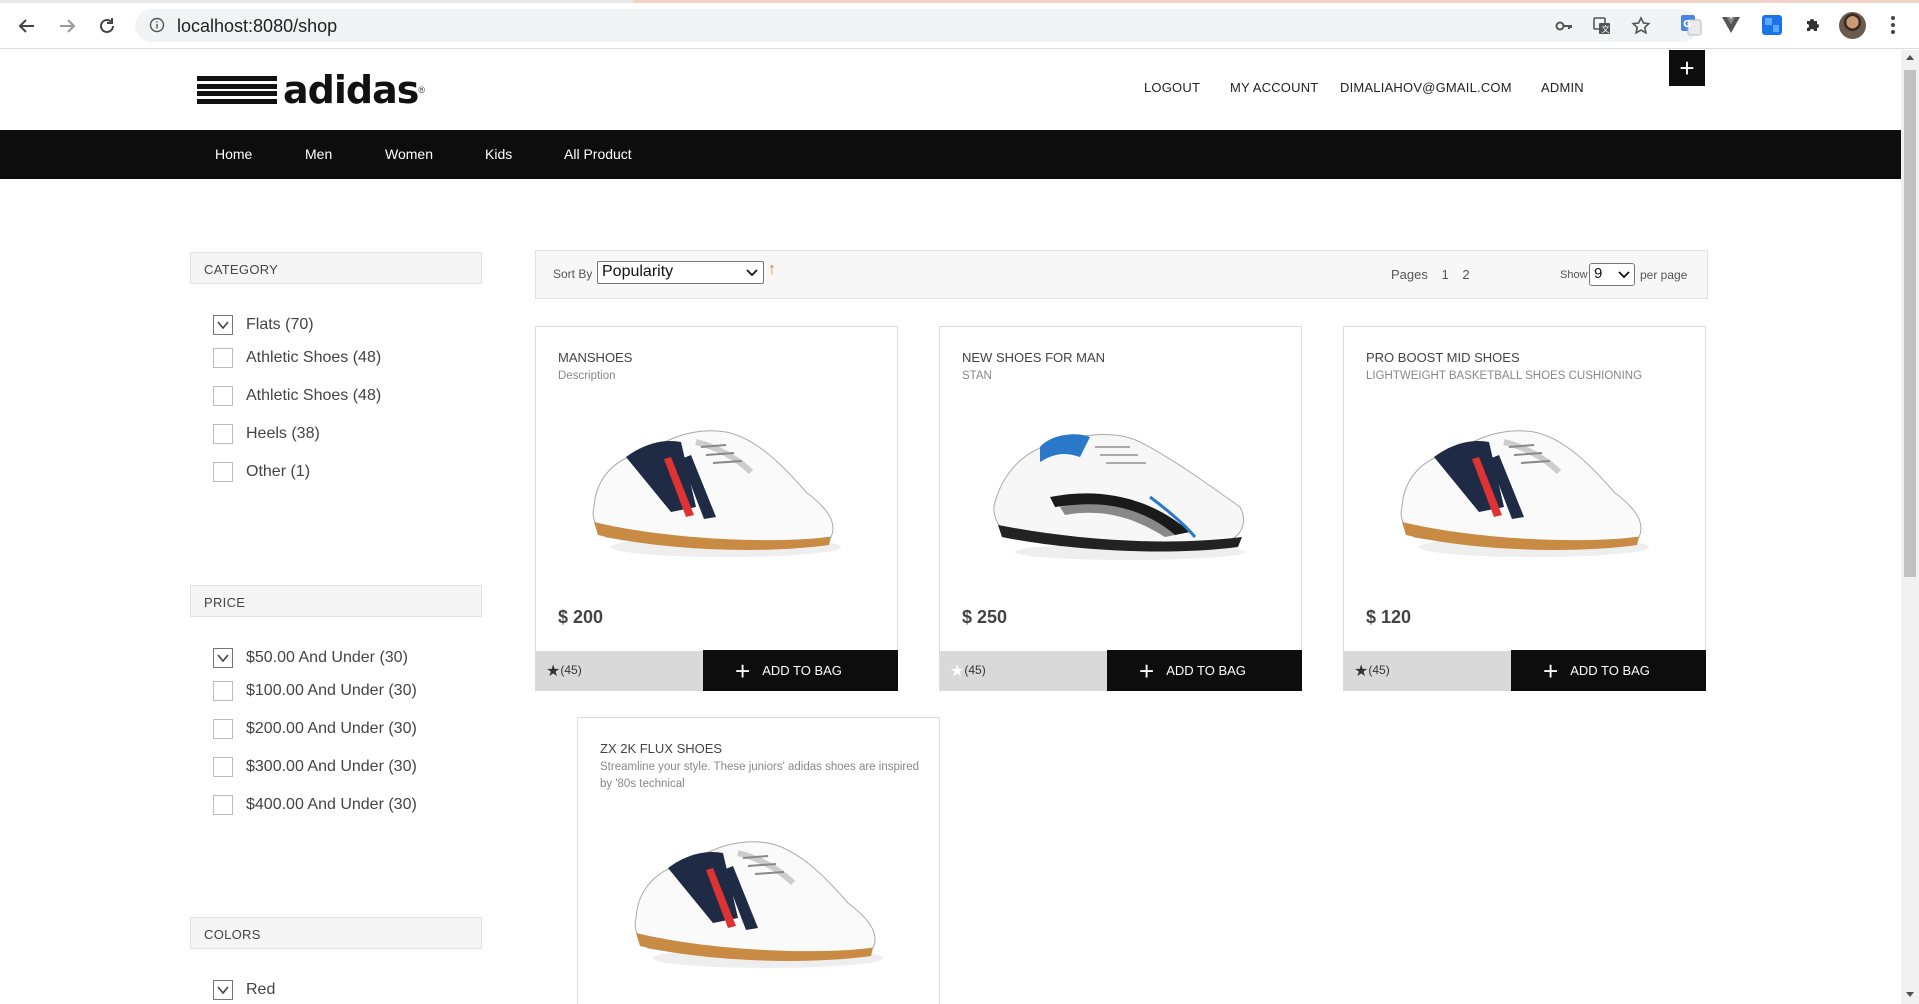  Describe the element at coordinates (409, 154) in the screenshot. I see `nav-item-women: Women` at that location.